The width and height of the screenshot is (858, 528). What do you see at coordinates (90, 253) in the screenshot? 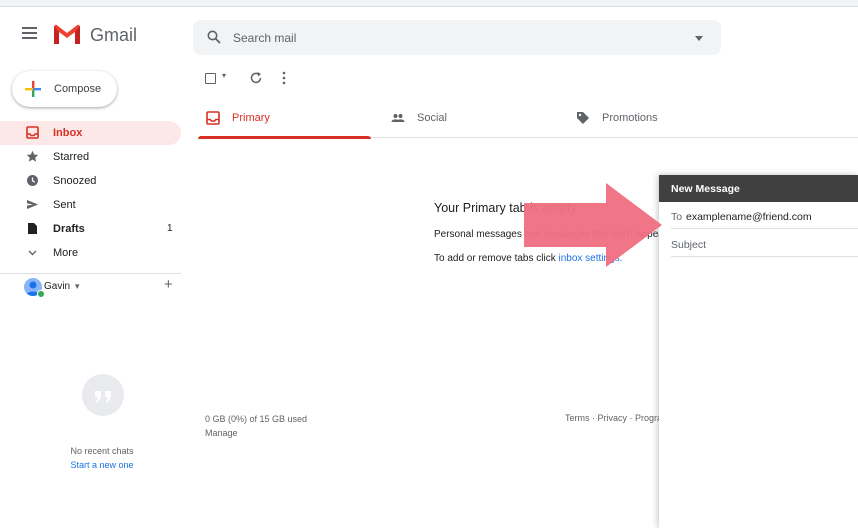
I see `sidebar-item-more: More` at bounding box center [90, 253].